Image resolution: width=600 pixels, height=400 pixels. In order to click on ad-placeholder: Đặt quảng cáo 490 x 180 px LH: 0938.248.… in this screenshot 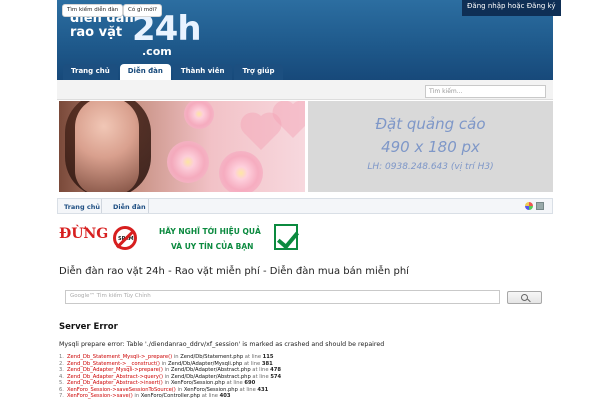, I will do `click(430, 146)`.